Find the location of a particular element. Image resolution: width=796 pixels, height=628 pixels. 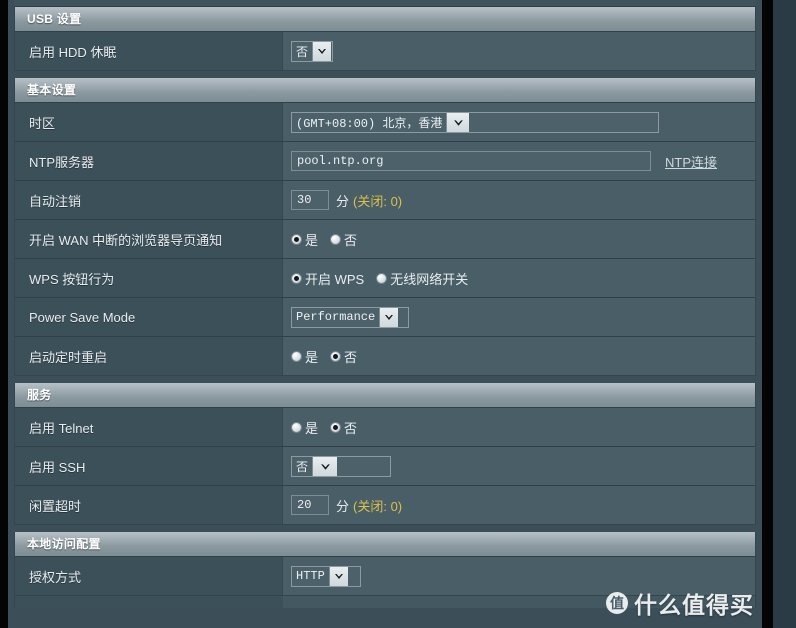

value-enable-ssh: 否 is located at coordinates (519, 466).